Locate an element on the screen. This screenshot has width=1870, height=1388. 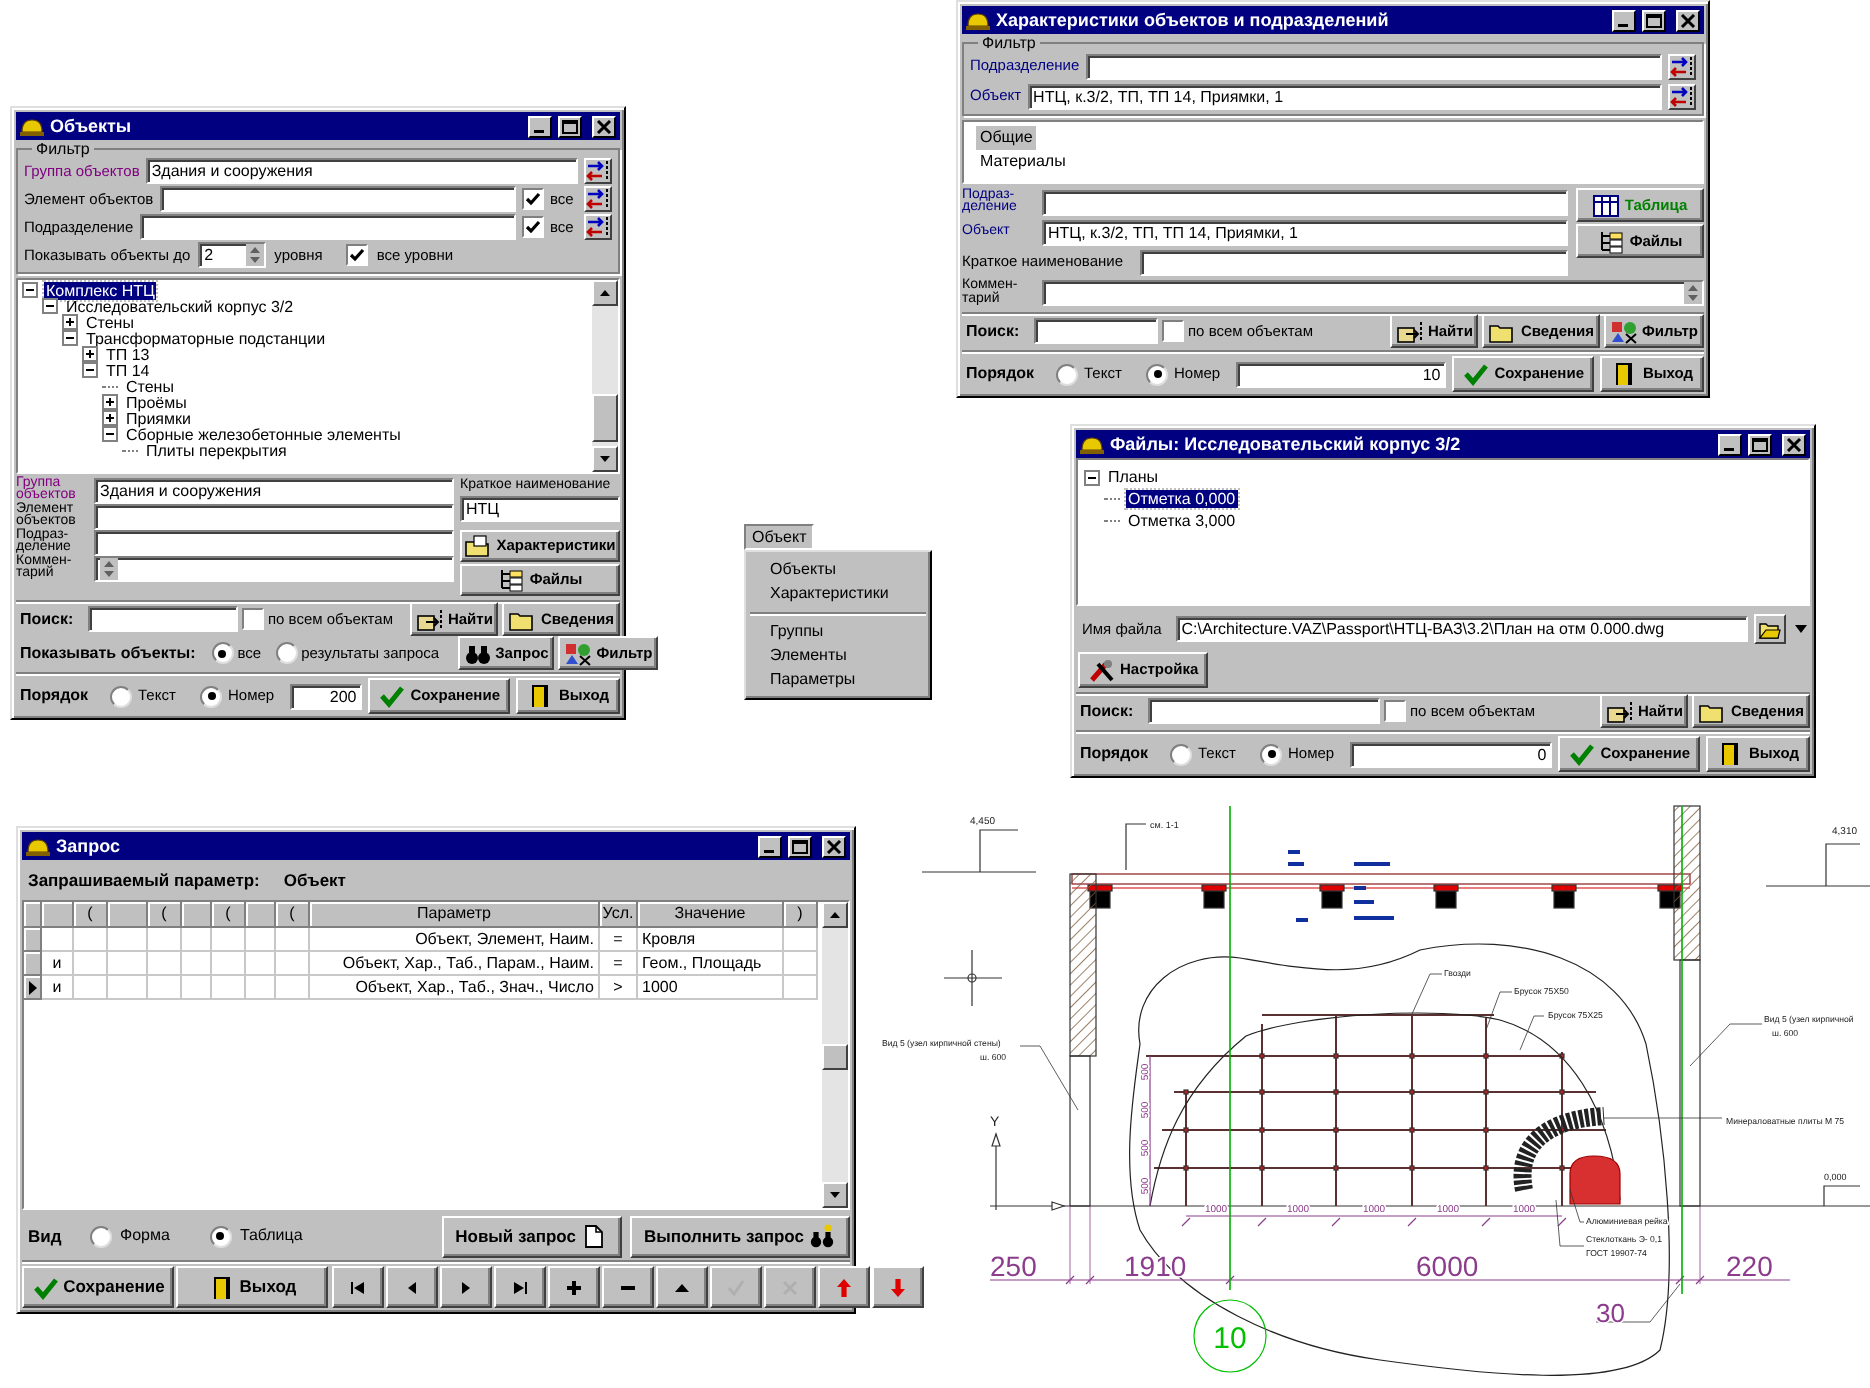
save-button: Сохранение is located at coordinates (98, 1287).